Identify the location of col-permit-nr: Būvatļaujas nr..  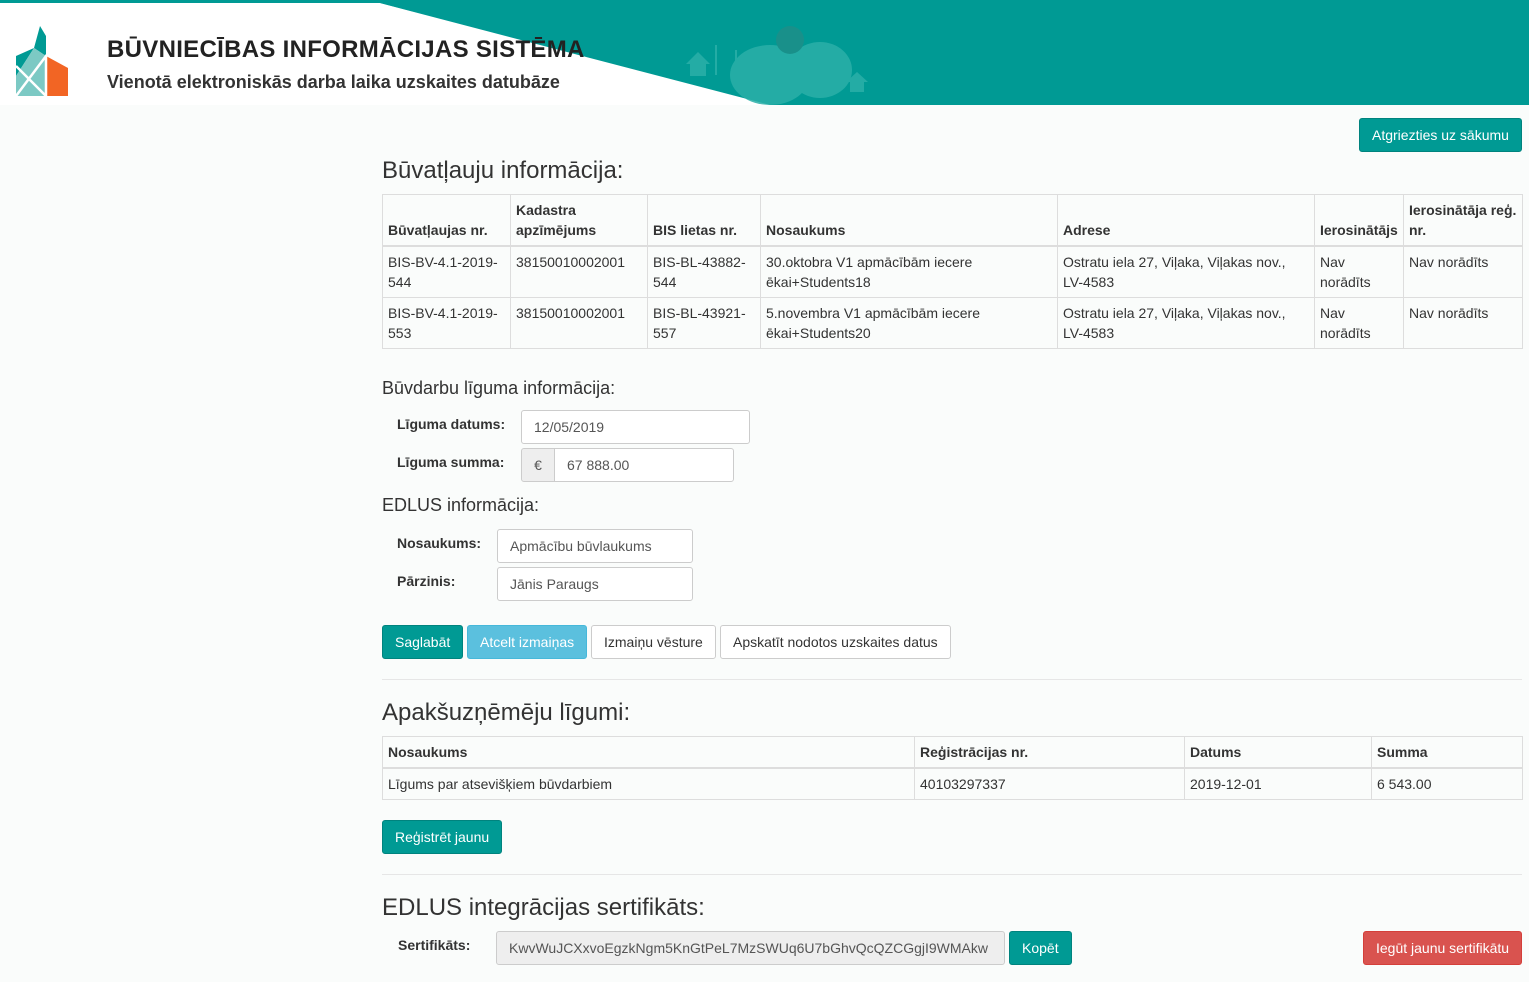
(446, 220).